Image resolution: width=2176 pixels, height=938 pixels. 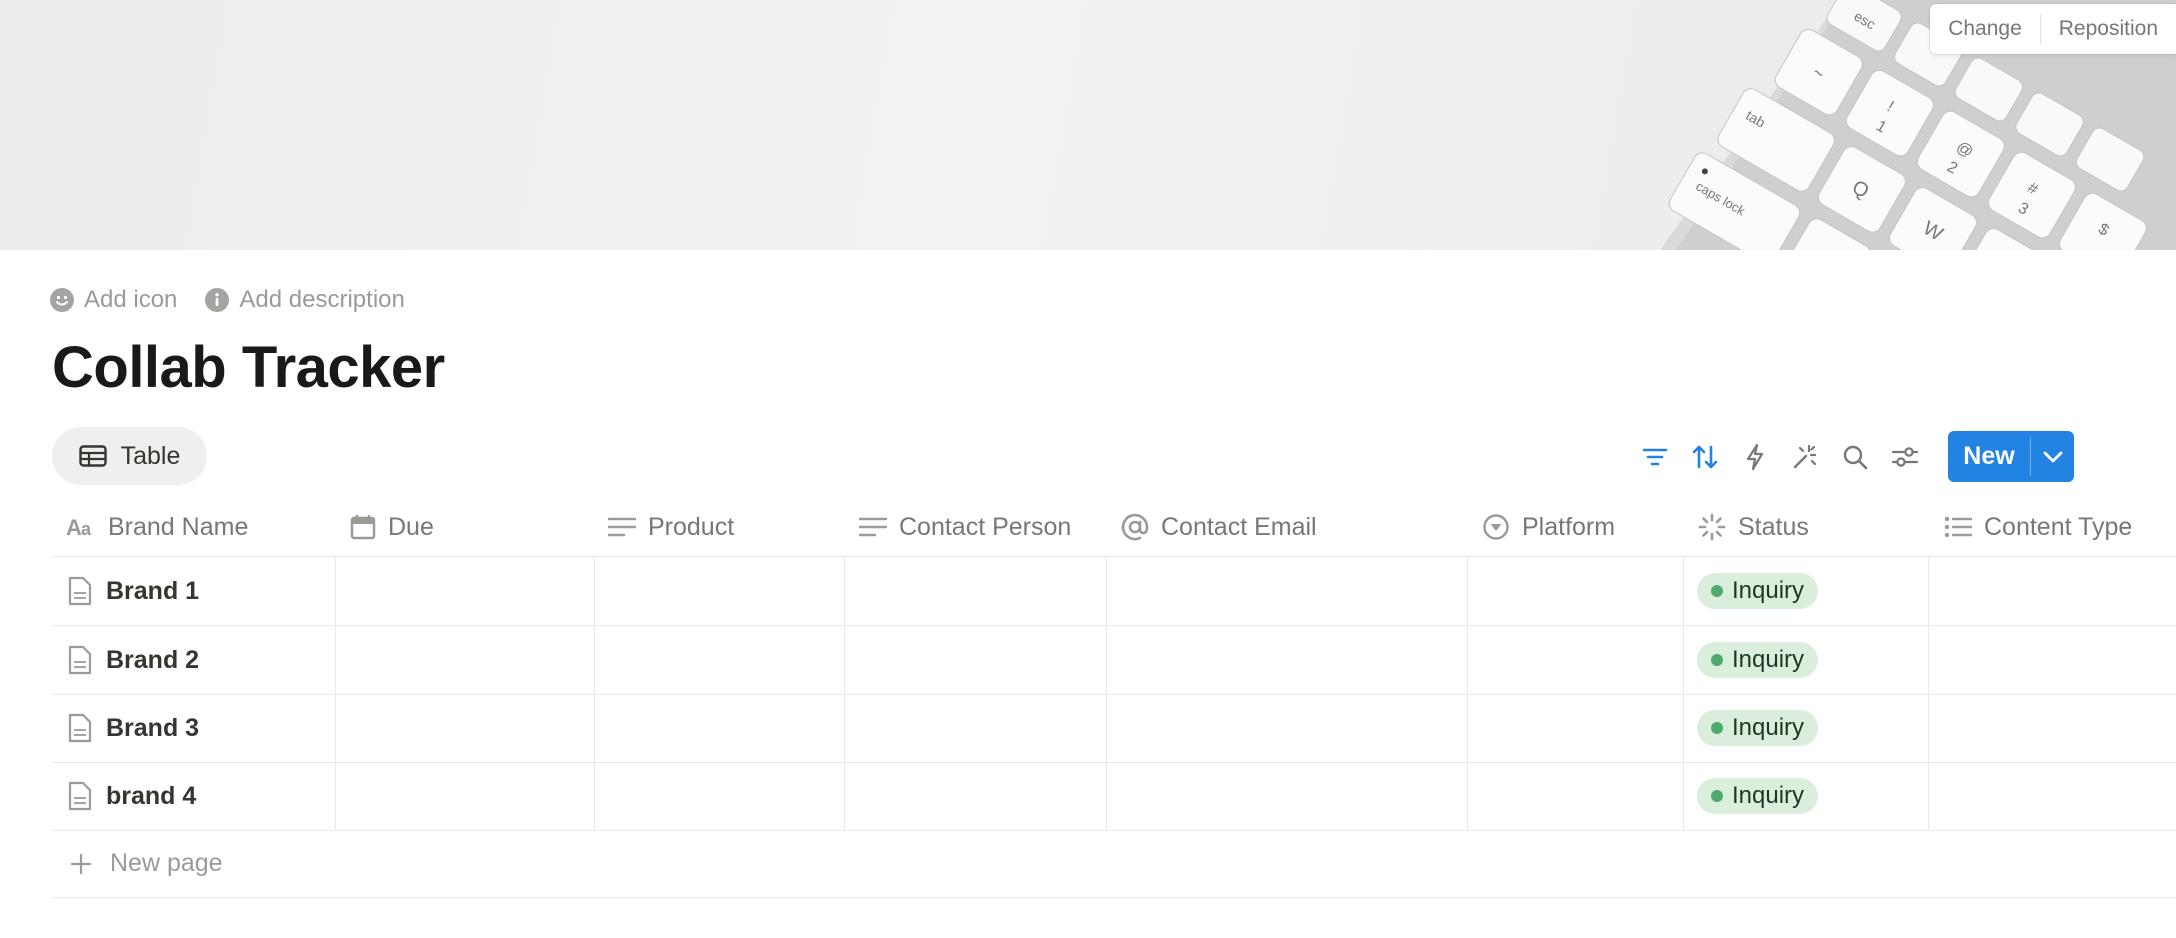 What do you see at coordinates (1989, 456) in the screenshot?
I see `new-button: New` at bounding box center [1989, 456].